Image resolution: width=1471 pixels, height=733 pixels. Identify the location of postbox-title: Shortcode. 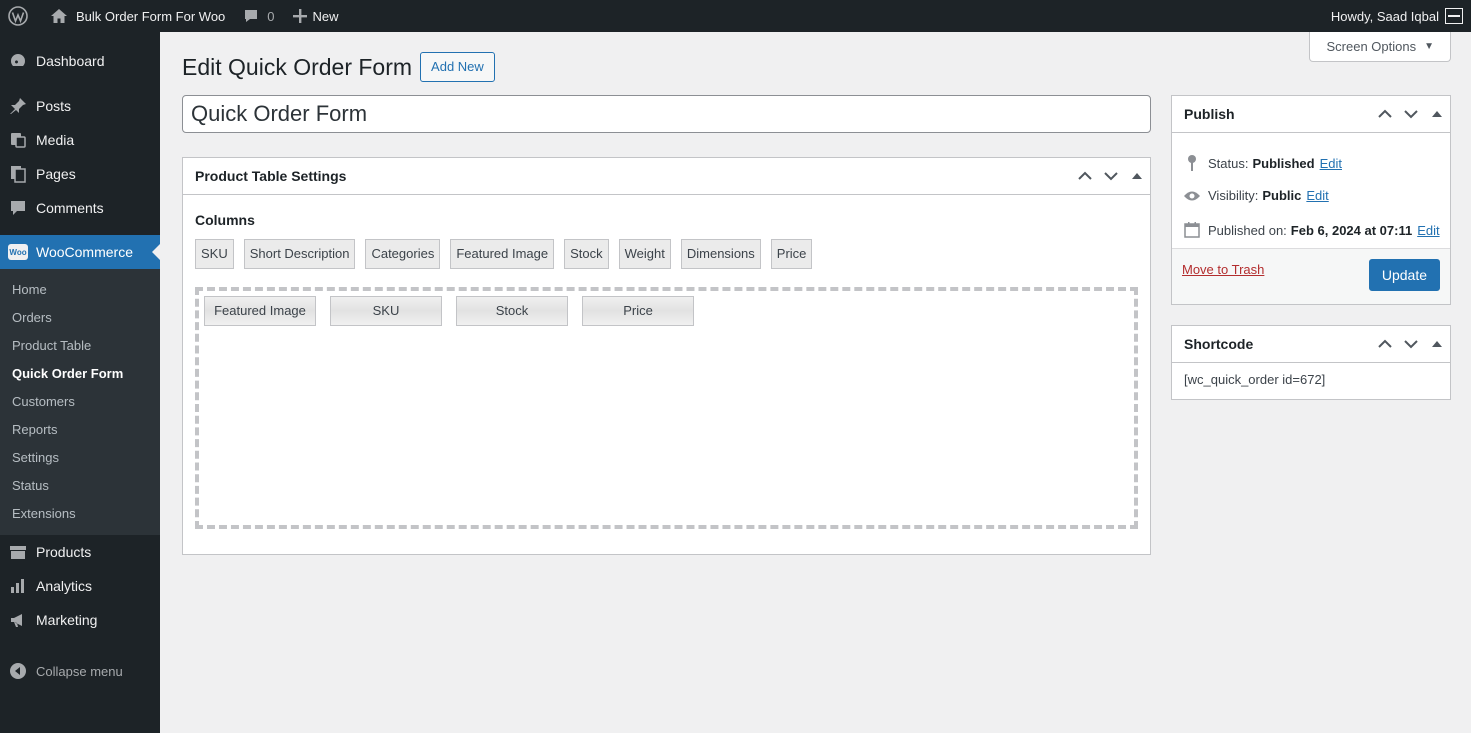
(1219, 344).